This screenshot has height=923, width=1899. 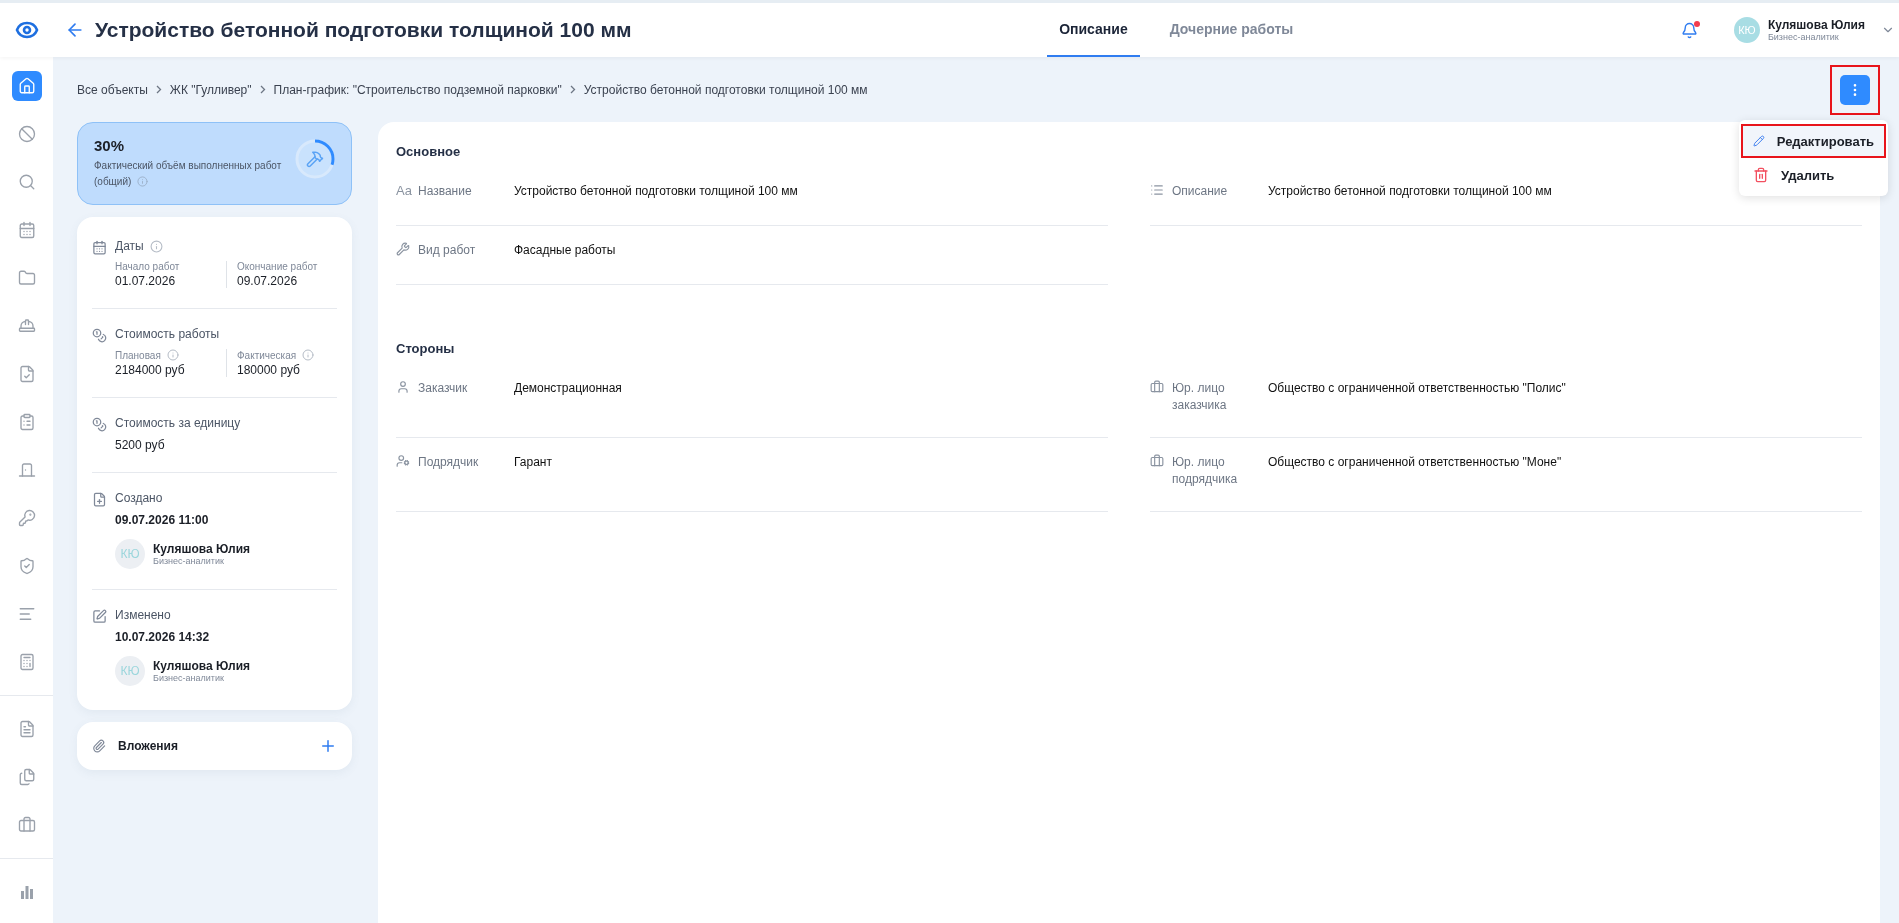 I want to click on shield-check-icon, so click(x=26, y=566).